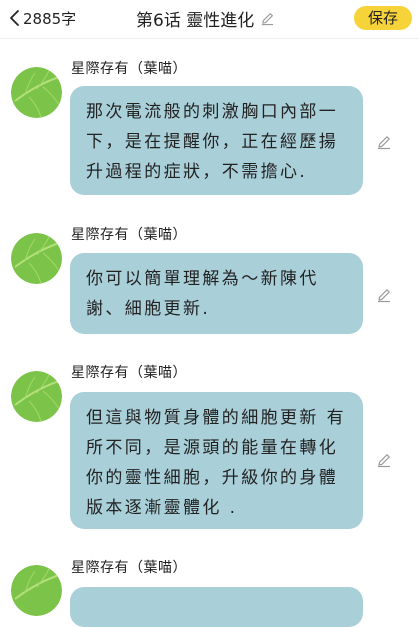 This screenshot has width=419, height=627. What do you see at coordinates (195, 20) in the screenshot?
I see `page-title: 第6话 靈性進化` at bounding box center [195, 20].